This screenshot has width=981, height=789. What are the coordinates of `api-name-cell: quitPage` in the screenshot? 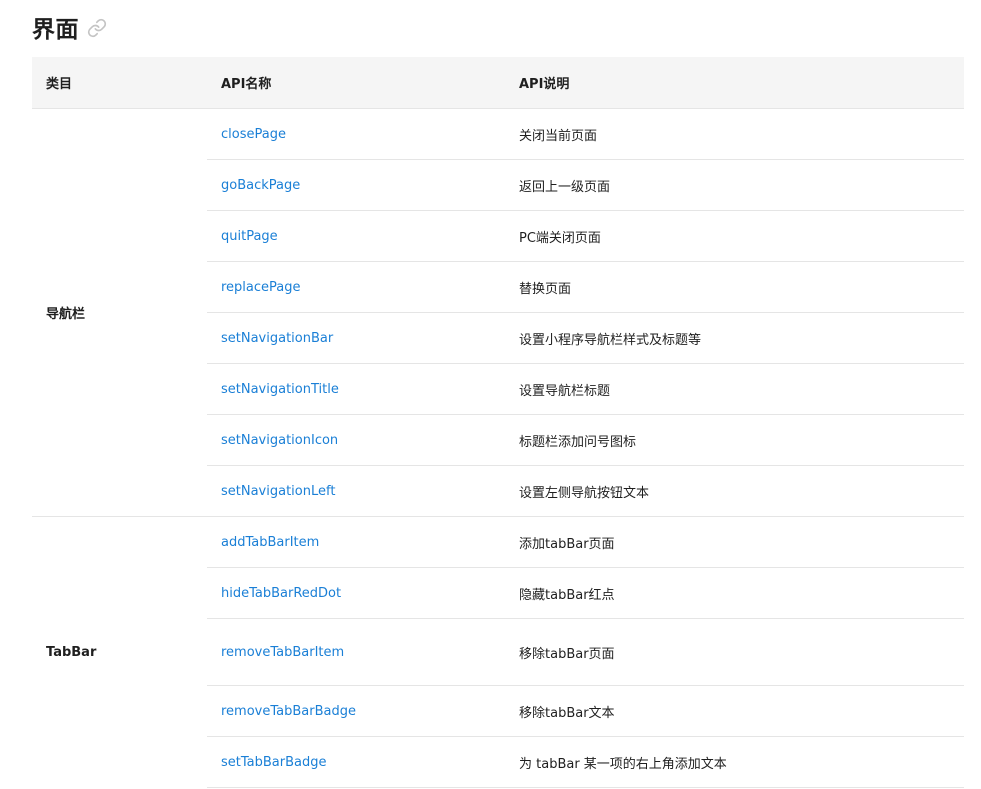 It's located at (356, 236).